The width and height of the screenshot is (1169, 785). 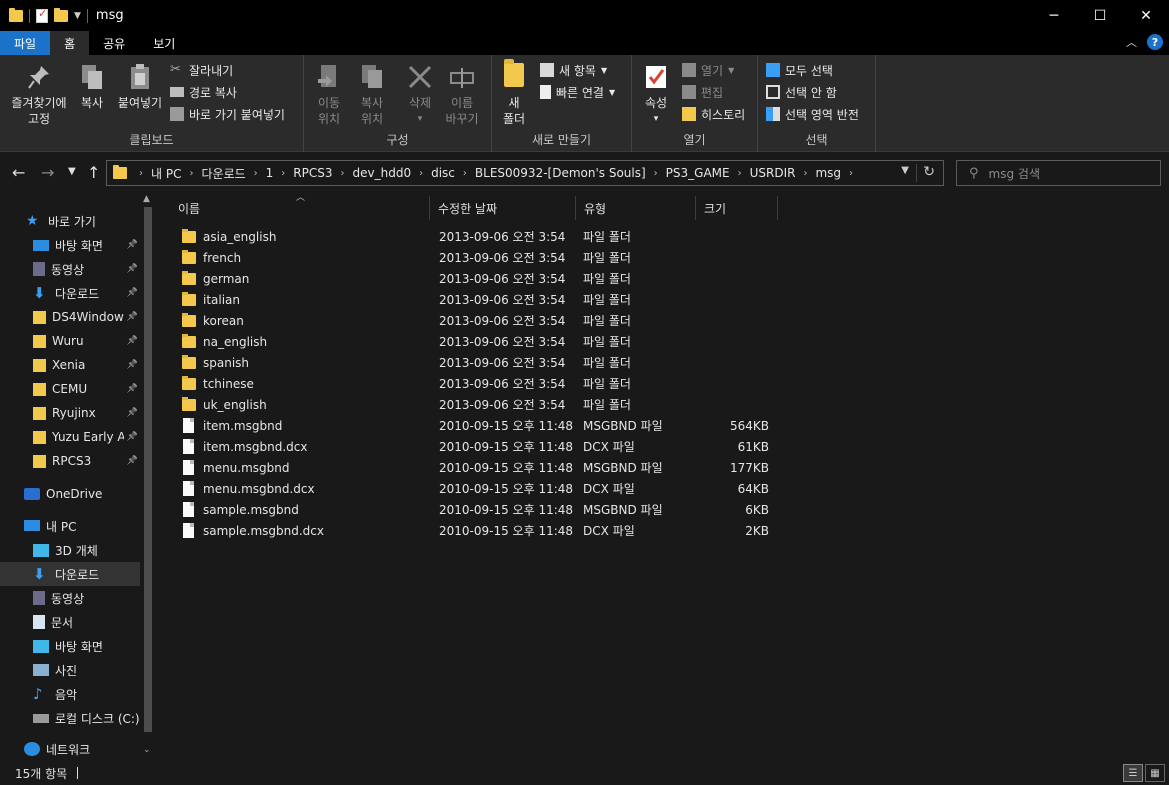 I want to click on nav-pinned-item: ⬇ 다운로드 📌, so click(x=70, y=293).